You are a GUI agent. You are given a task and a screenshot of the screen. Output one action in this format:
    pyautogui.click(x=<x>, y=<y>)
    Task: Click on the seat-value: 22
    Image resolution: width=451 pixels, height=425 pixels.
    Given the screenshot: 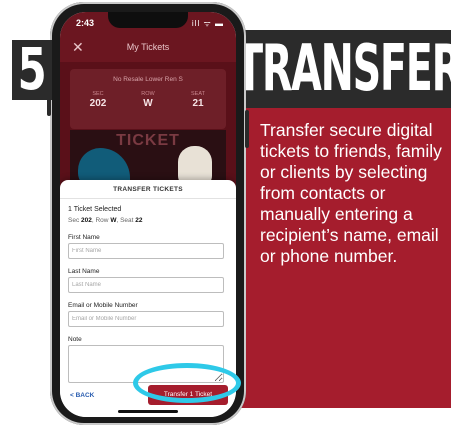 What is the action you would take?
    pyautogui.click(x=139, y=220)
    